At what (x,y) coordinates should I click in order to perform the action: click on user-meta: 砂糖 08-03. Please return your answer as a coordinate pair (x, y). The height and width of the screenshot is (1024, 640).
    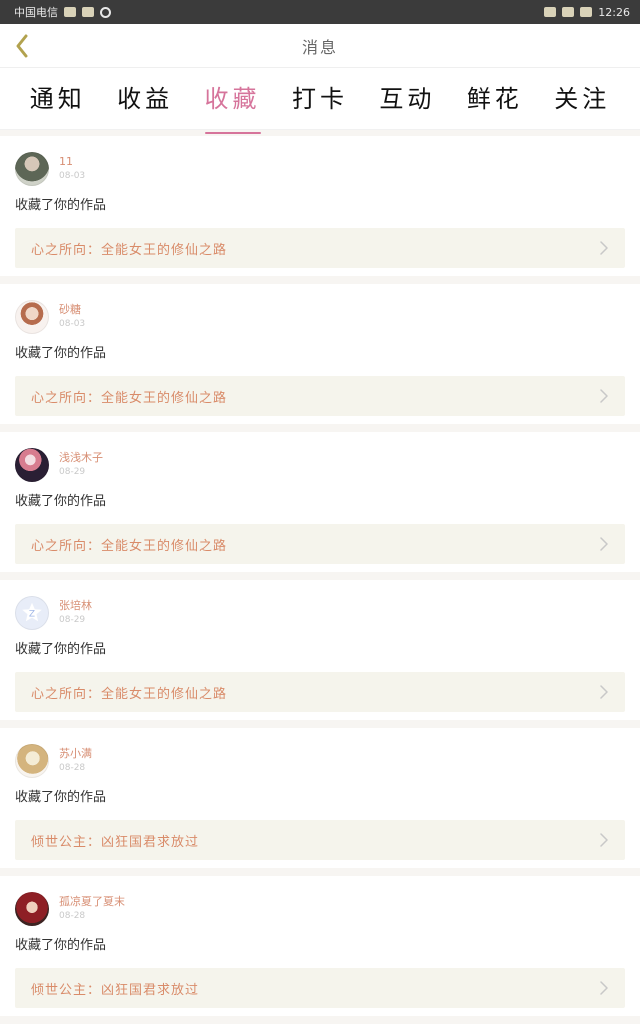
    Looking at the image, I should click on (72, 315).